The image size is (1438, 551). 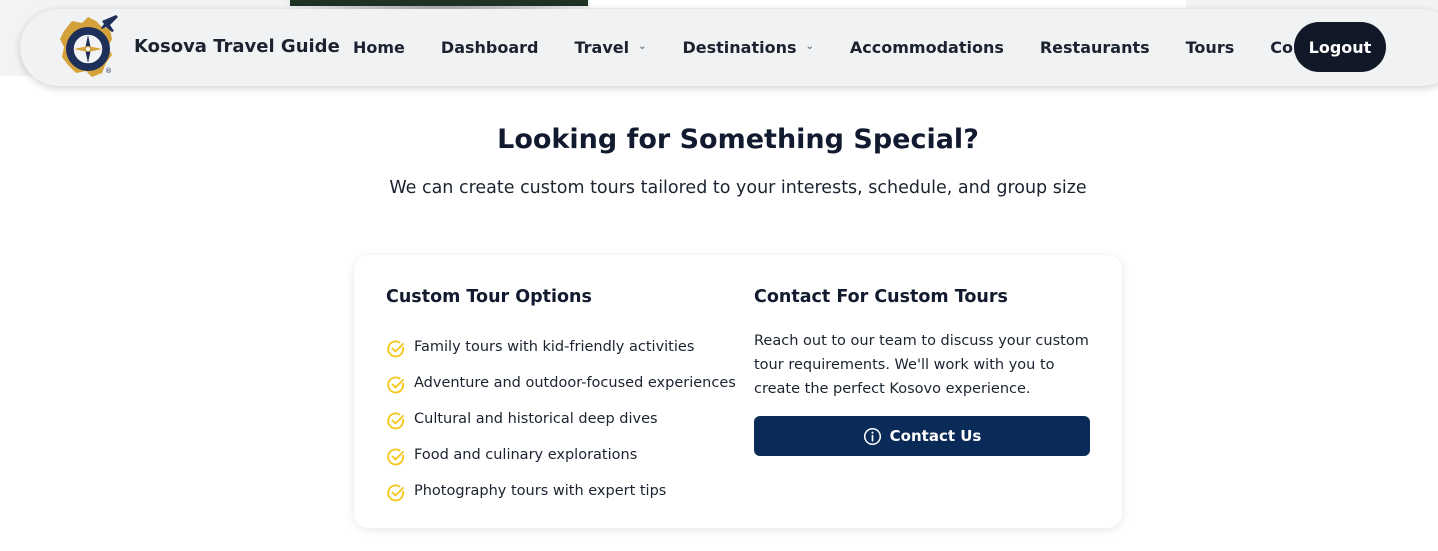 I want to click on options-title: Custom Tour Options, so click(x=489, y=297).